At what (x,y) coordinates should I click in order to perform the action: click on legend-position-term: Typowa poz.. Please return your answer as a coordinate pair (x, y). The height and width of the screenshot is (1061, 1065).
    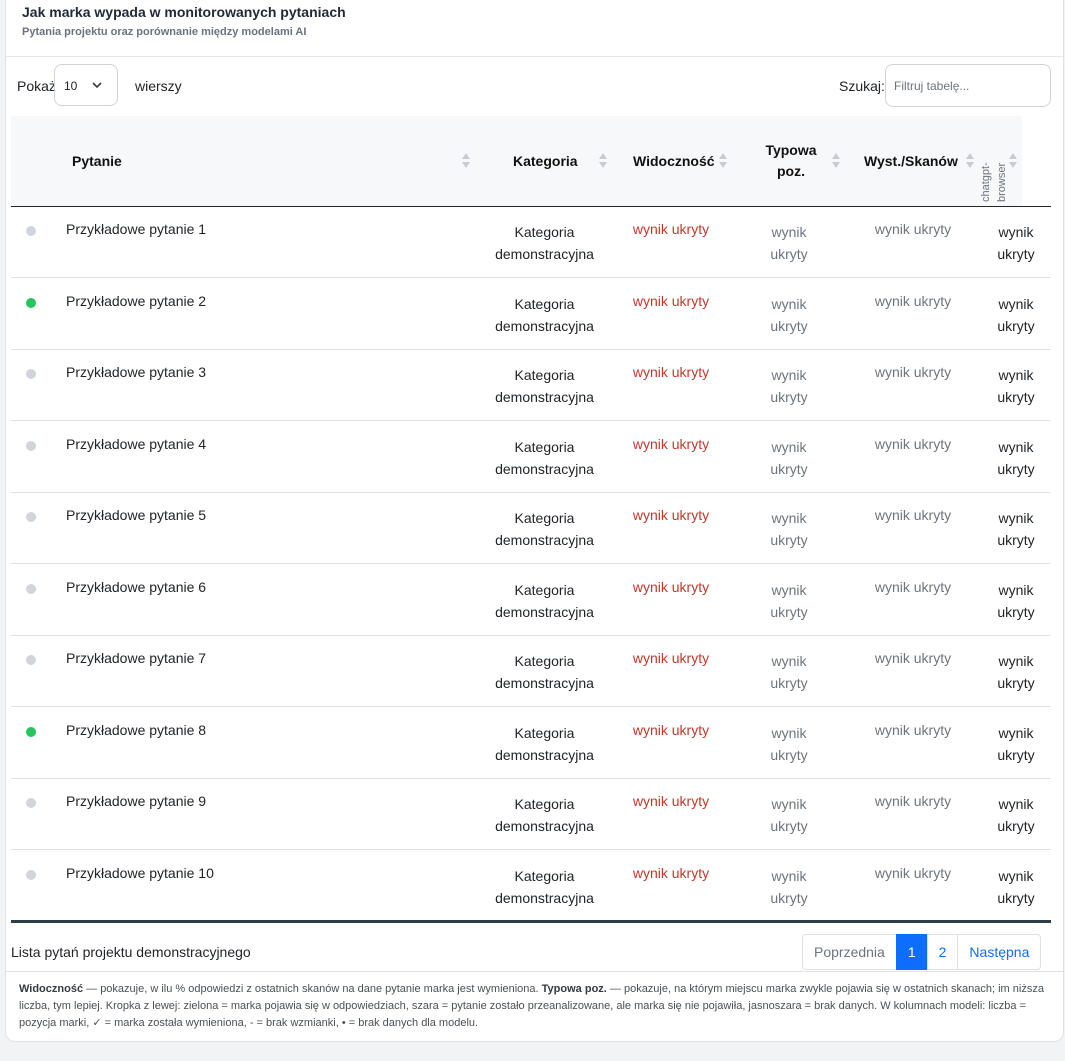
    Looking at the image, I should click on (574, 989).